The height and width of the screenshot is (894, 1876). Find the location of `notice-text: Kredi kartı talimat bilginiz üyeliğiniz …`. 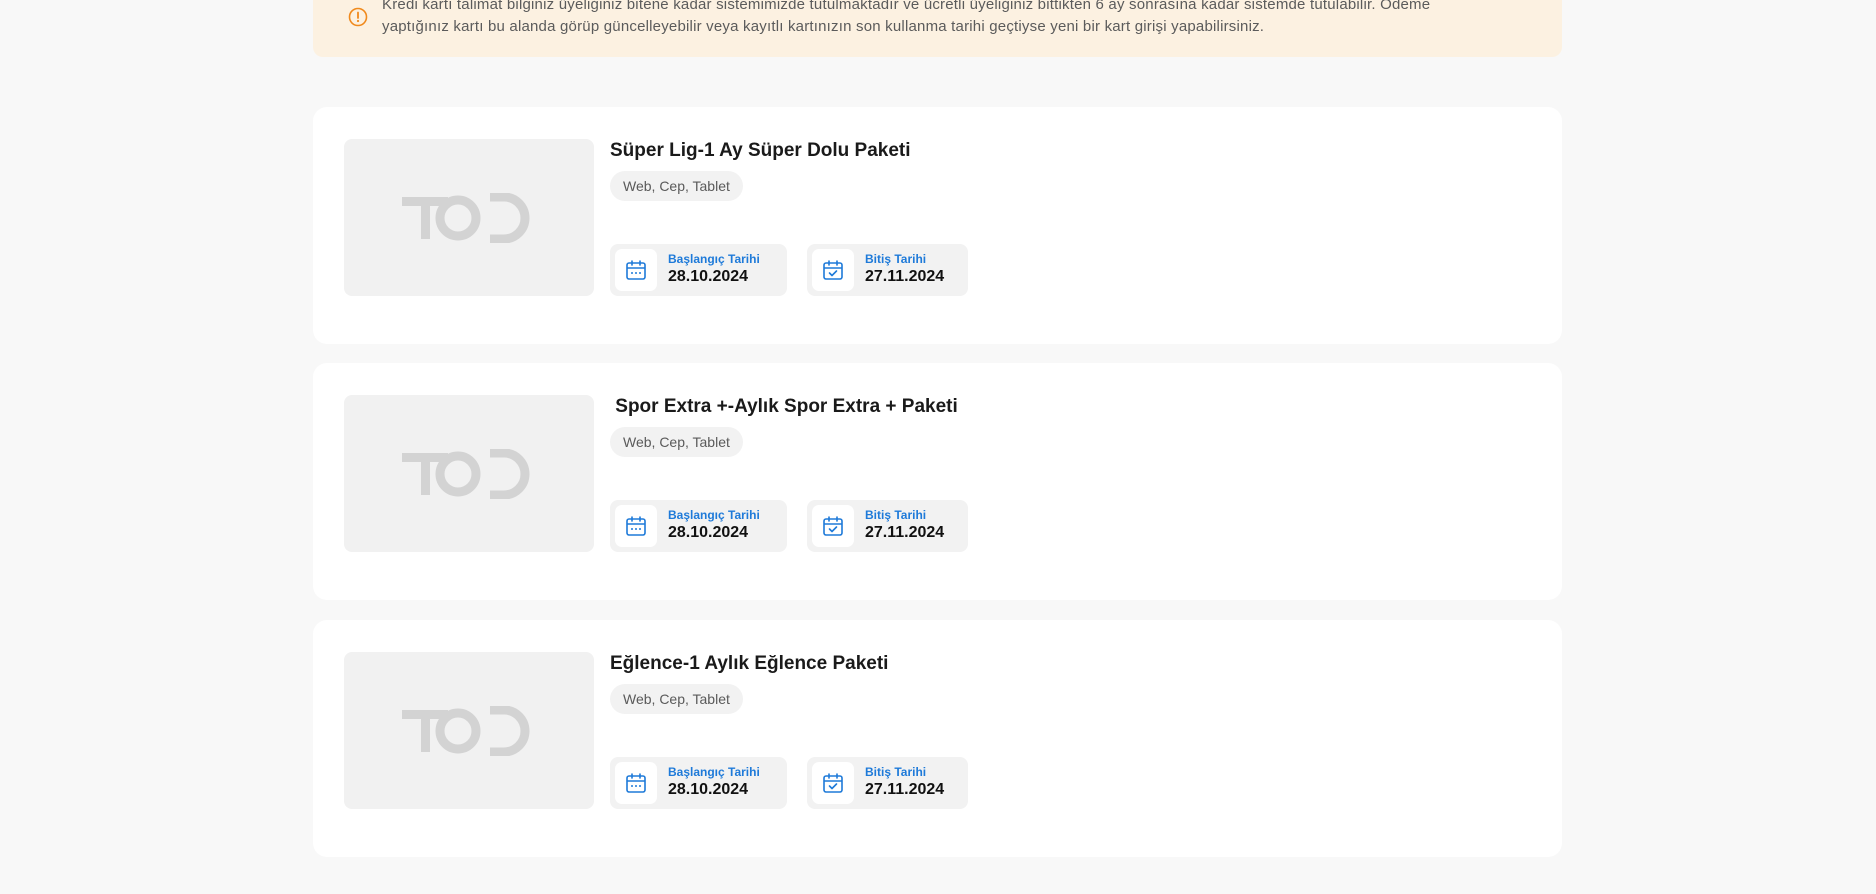

notice-text: Kredi kartı talimat bilginiz üyeliğiniz … is located at coordinates (962, 19).